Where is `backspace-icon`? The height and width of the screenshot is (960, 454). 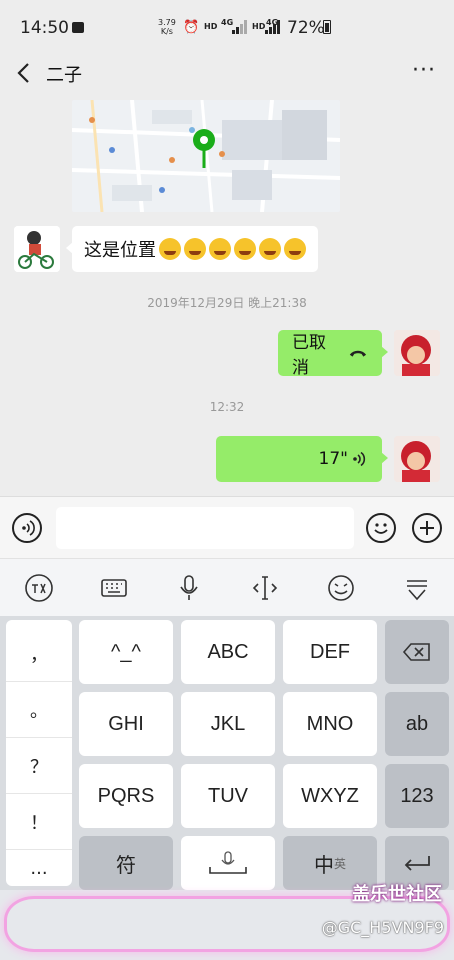
backspace-icon is located at coordinates (416, 652).